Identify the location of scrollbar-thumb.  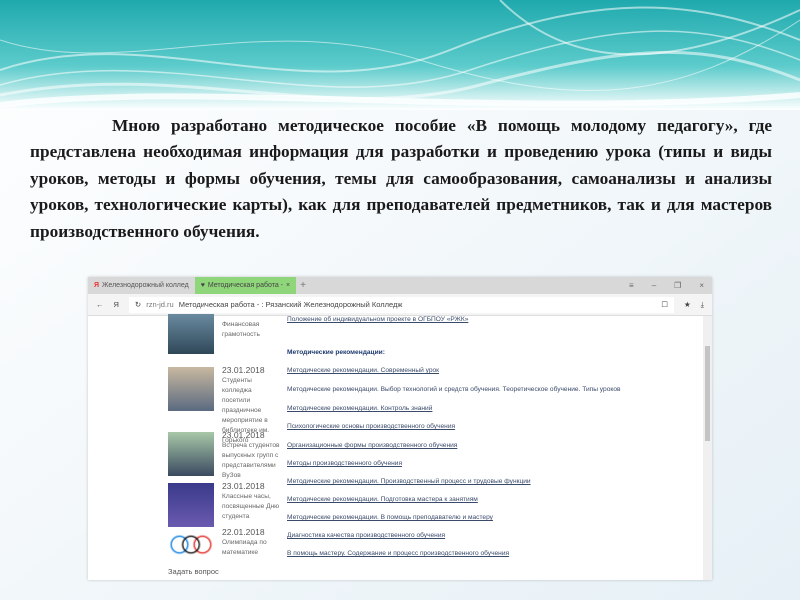
(707, 393).